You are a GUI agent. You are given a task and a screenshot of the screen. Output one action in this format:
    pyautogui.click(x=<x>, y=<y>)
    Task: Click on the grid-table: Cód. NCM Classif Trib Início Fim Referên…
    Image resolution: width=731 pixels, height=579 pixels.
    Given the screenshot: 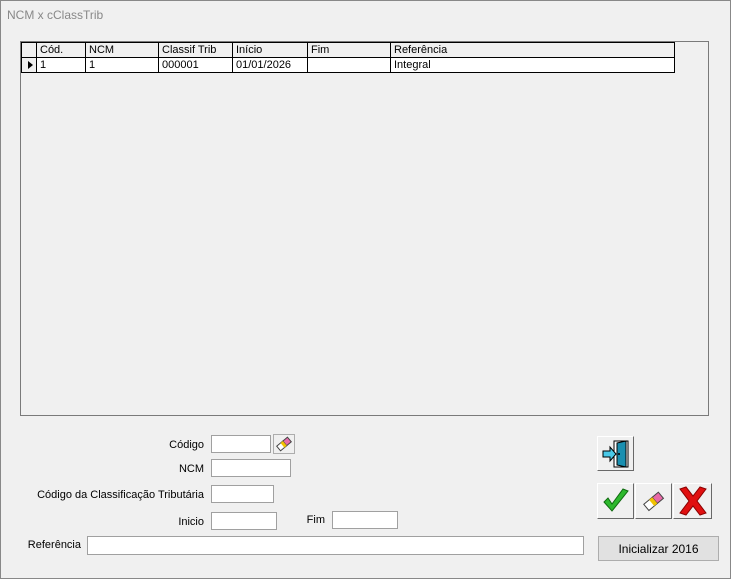 What is the action you would take?
    pyautogui.click(x=348, y=57)
    